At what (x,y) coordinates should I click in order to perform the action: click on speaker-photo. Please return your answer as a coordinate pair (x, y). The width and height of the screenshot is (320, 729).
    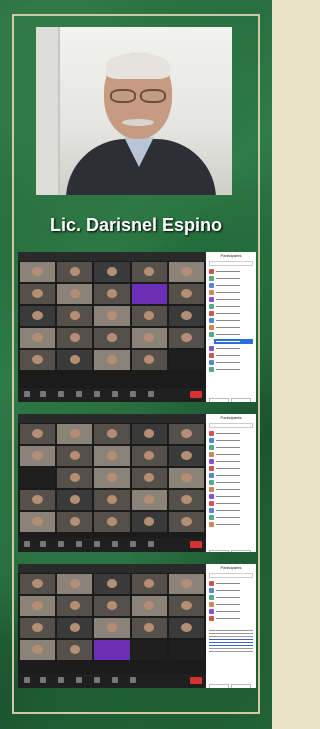
    Looking at the image, I should click on (134, 111).